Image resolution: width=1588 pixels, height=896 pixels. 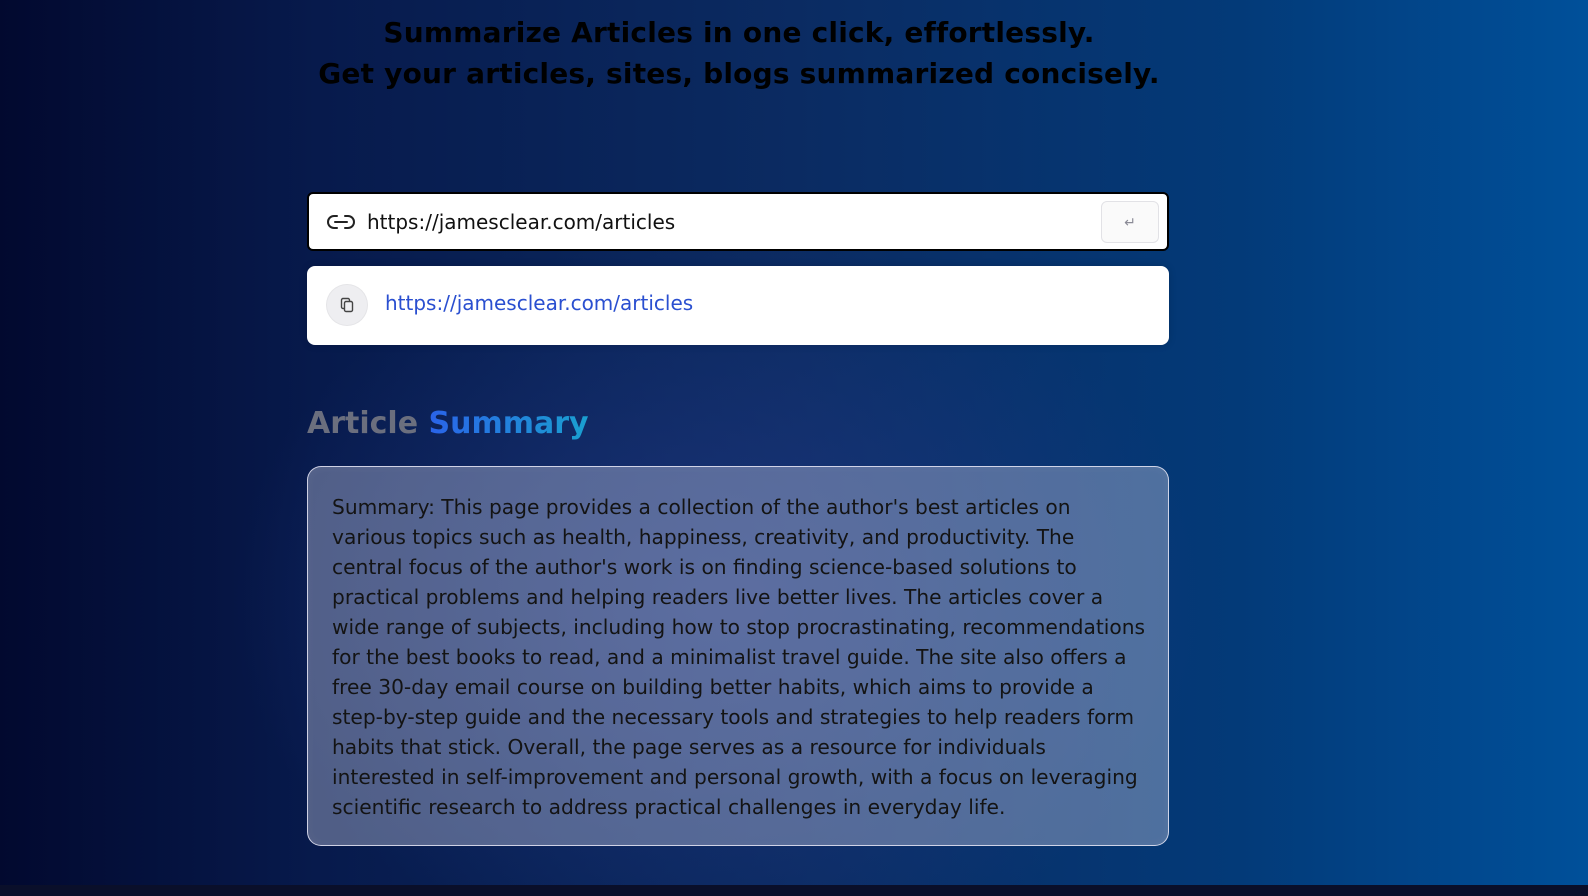 What do you see at coordinates (508, 423) in the screenshot?
I see `summary-heading-highlight: Summary` at bounding box center [508, 423].